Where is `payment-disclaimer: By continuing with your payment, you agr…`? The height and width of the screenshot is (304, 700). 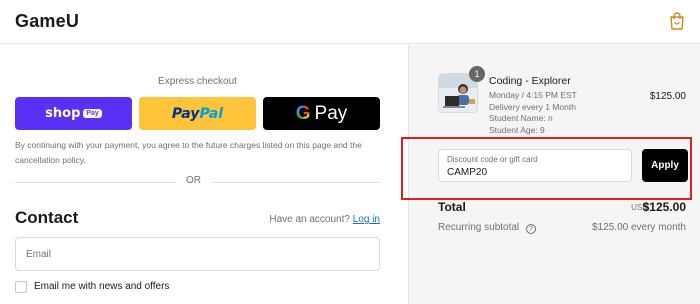
payment-disclaimer: By continuing with your payment, you agr… is located at coordinates (188, 152).